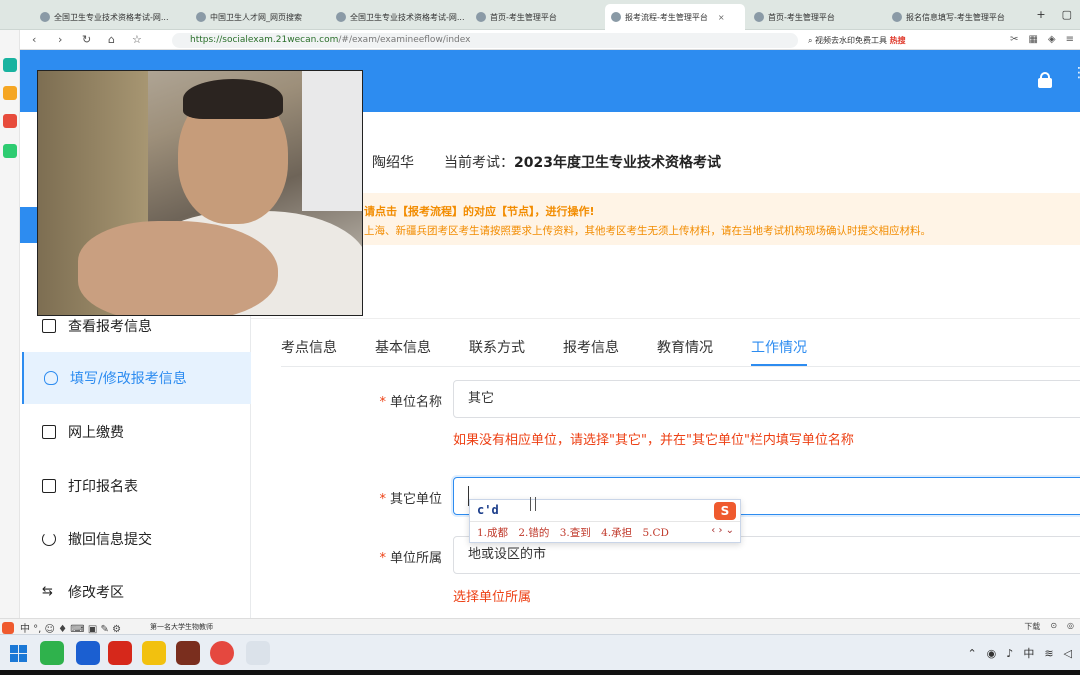 This screenshot has width=1080, height=675. Describe the element at coordinates (10, 151) in the screenshot. I see `notes-icon` at that location.